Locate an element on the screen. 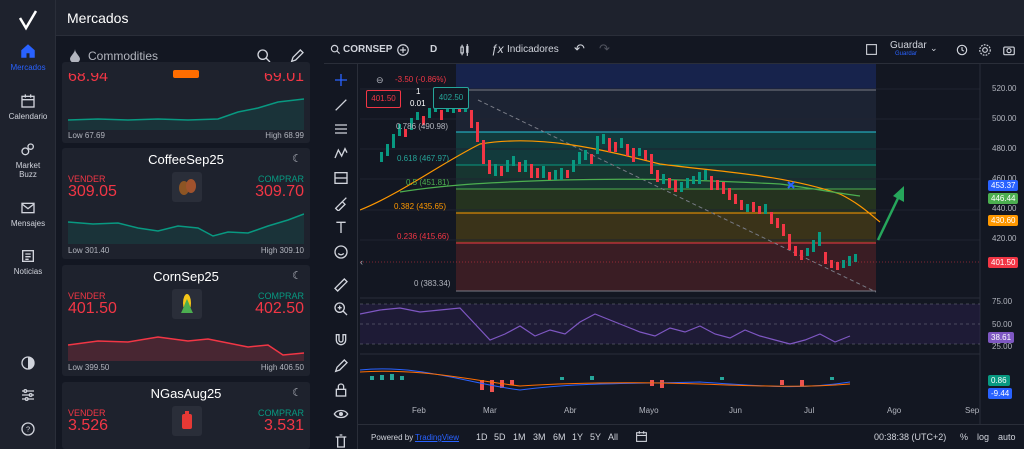  forecast-icon is located at coordinates (341, 178).